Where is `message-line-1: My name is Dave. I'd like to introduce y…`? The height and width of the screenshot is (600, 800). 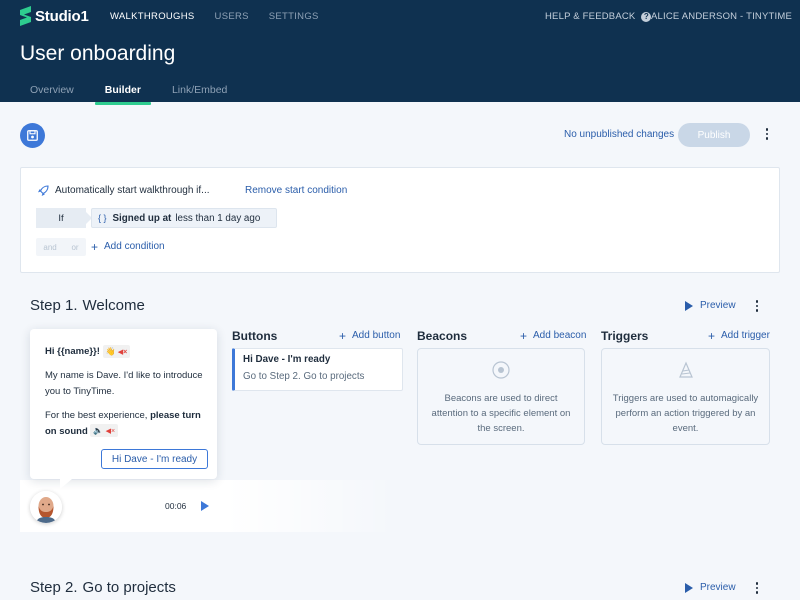
message-line-1: My name is Dave. I'd like to introduce y… is located at coordinates (124, 383).